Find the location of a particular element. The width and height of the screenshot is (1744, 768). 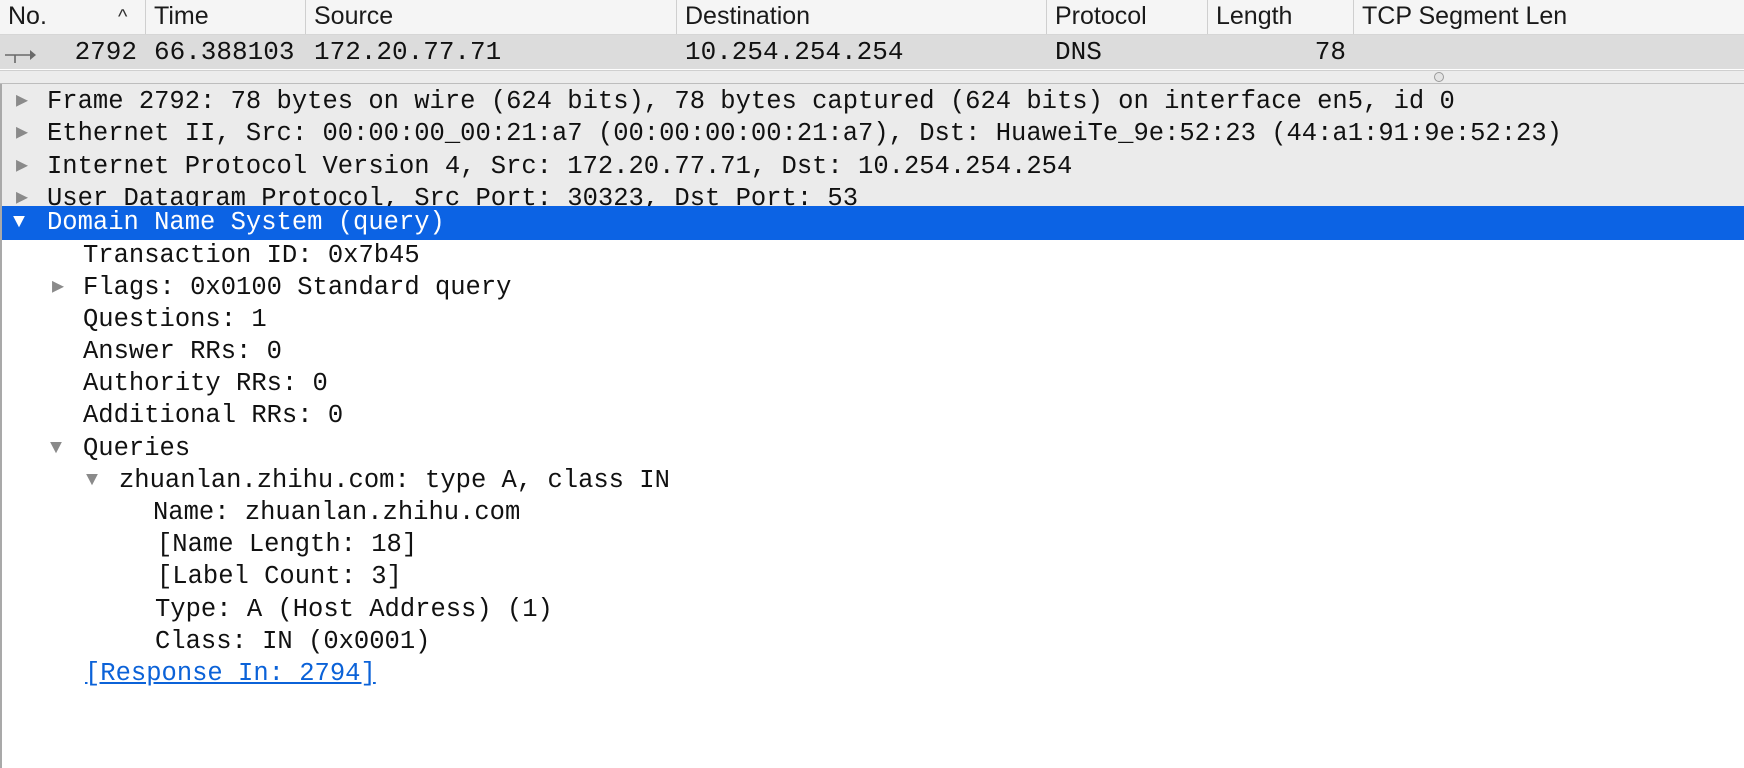

column-header-no: No. ^ is located at coordinates (72, 17).